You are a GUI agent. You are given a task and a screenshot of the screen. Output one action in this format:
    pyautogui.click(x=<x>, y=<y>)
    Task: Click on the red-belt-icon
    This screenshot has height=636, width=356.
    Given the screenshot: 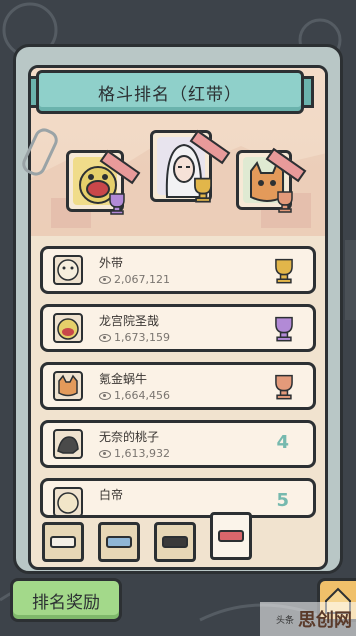 What is the action you would take?
    pyautogui.click(x=231, y=536)
    